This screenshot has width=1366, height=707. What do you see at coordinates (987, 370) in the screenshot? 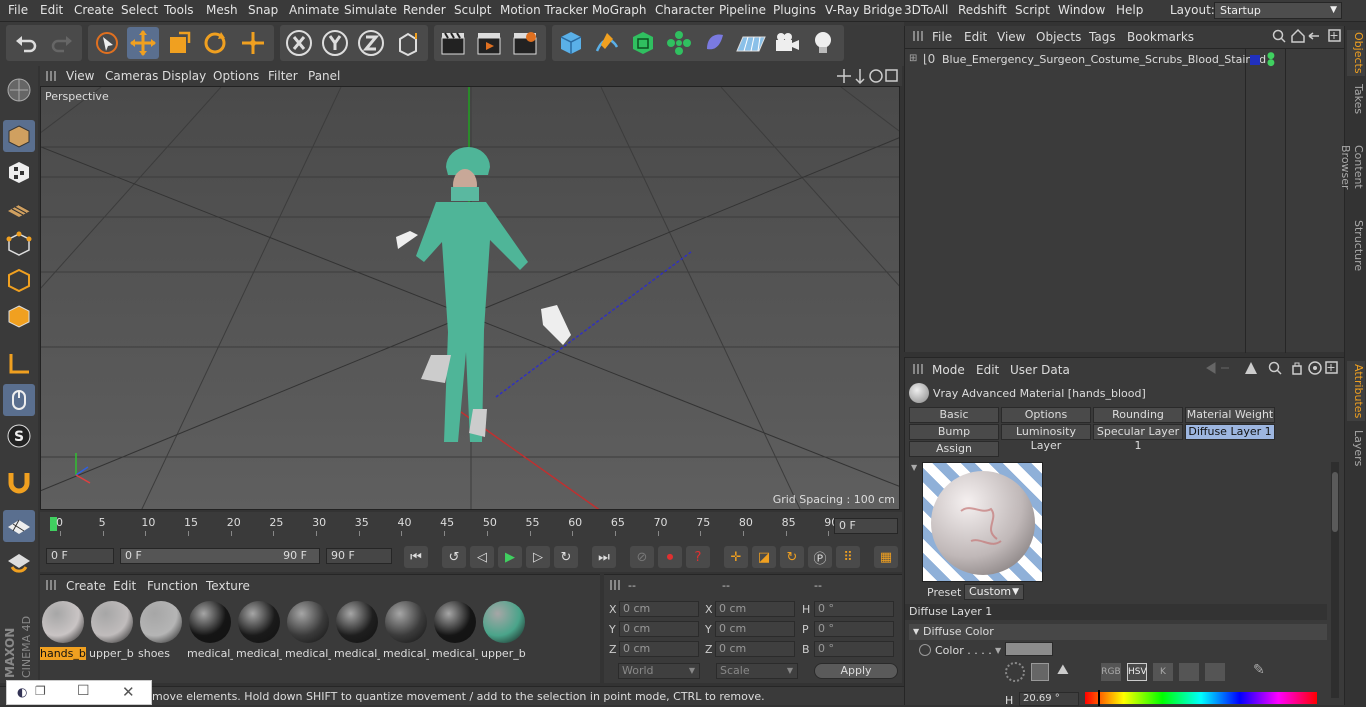
I see `attribute-menu-edit: Edit` at bounding box center [987, 370].